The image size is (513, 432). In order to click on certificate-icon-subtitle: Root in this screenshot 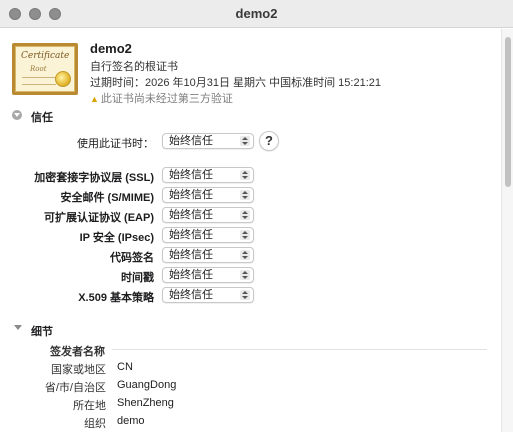, I will do `click(38, 69)`.